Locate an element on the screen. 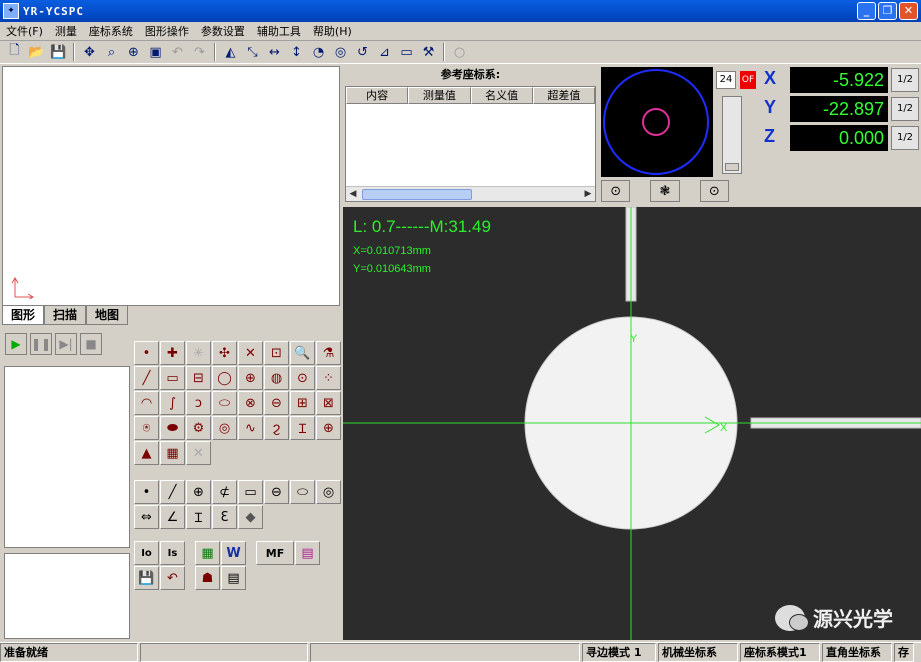 This screenshot has height=662, width=921. tab-scan: 扫描 is located at coordinates (65, 315).